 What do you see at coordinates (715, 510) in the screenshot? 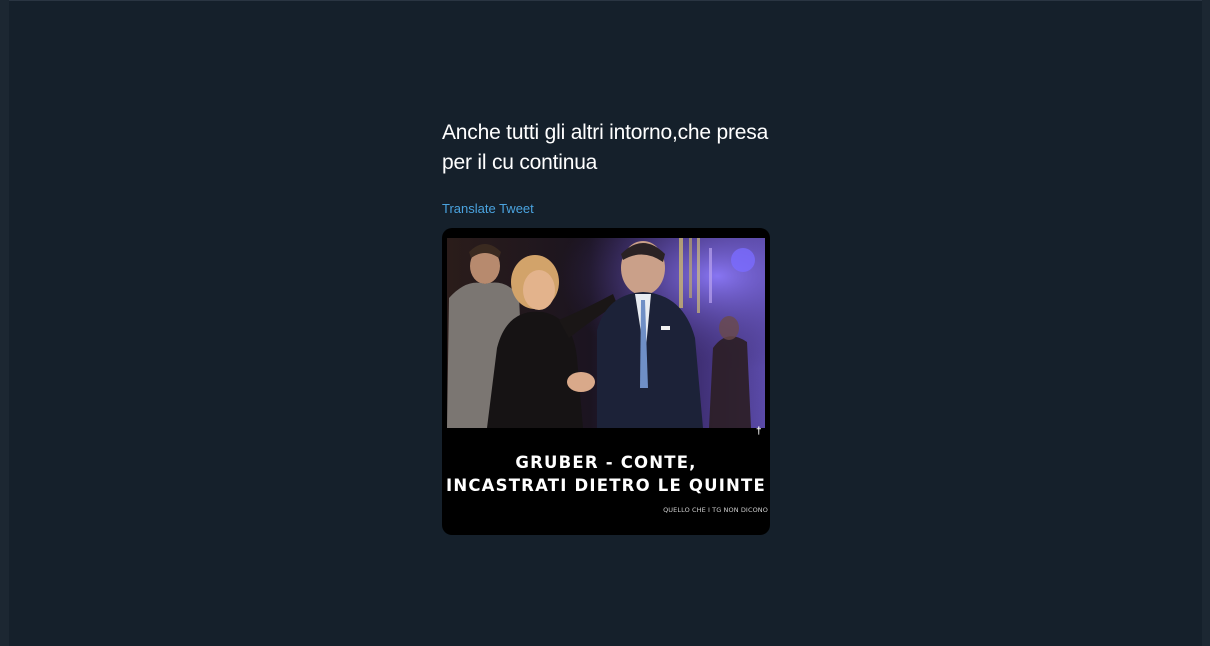
I see `source-caption: QUELLO CHE I TG NON DICONO` at bounding box center [715, 510].